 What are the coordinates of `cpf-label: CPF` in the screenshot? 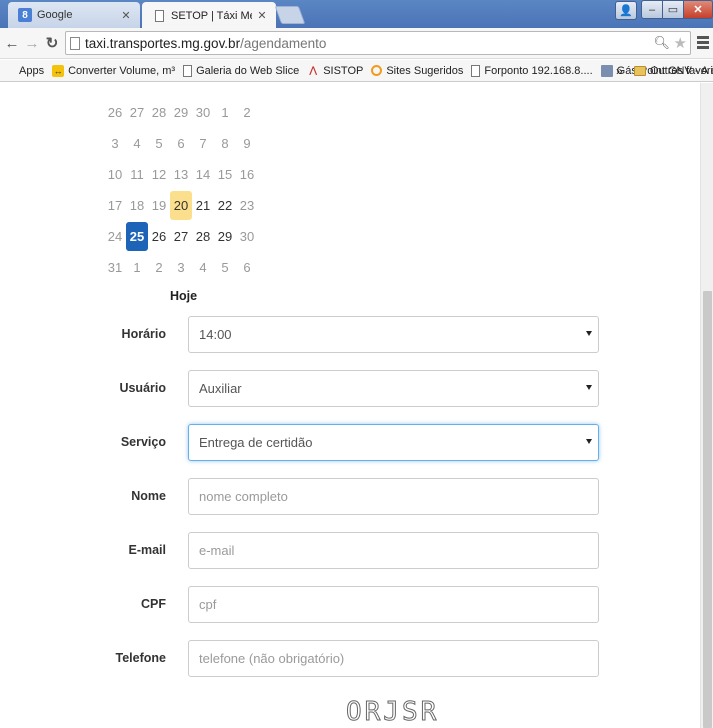 It's located at (153, 604).